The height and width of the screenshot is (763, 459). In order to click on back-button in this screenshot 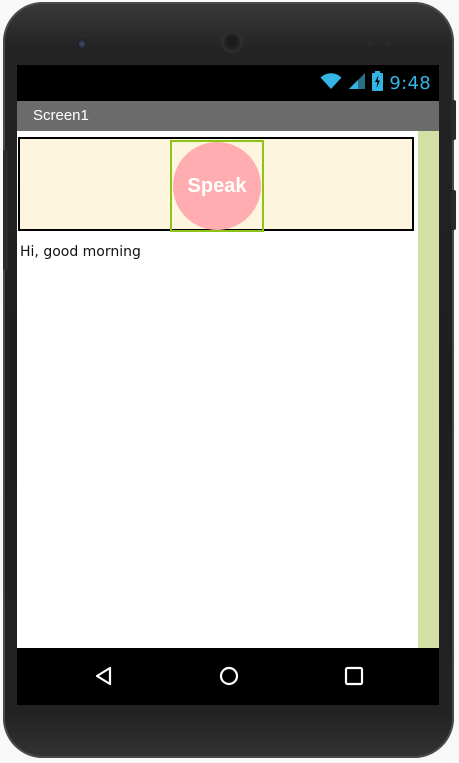, I will do `click(104, 676)`.